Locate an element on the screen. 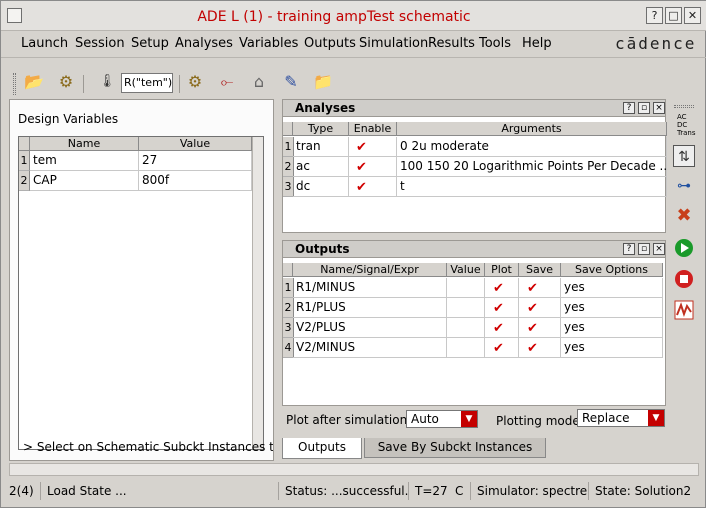  stop-simulation-icon is located at coordinates (684, 280).